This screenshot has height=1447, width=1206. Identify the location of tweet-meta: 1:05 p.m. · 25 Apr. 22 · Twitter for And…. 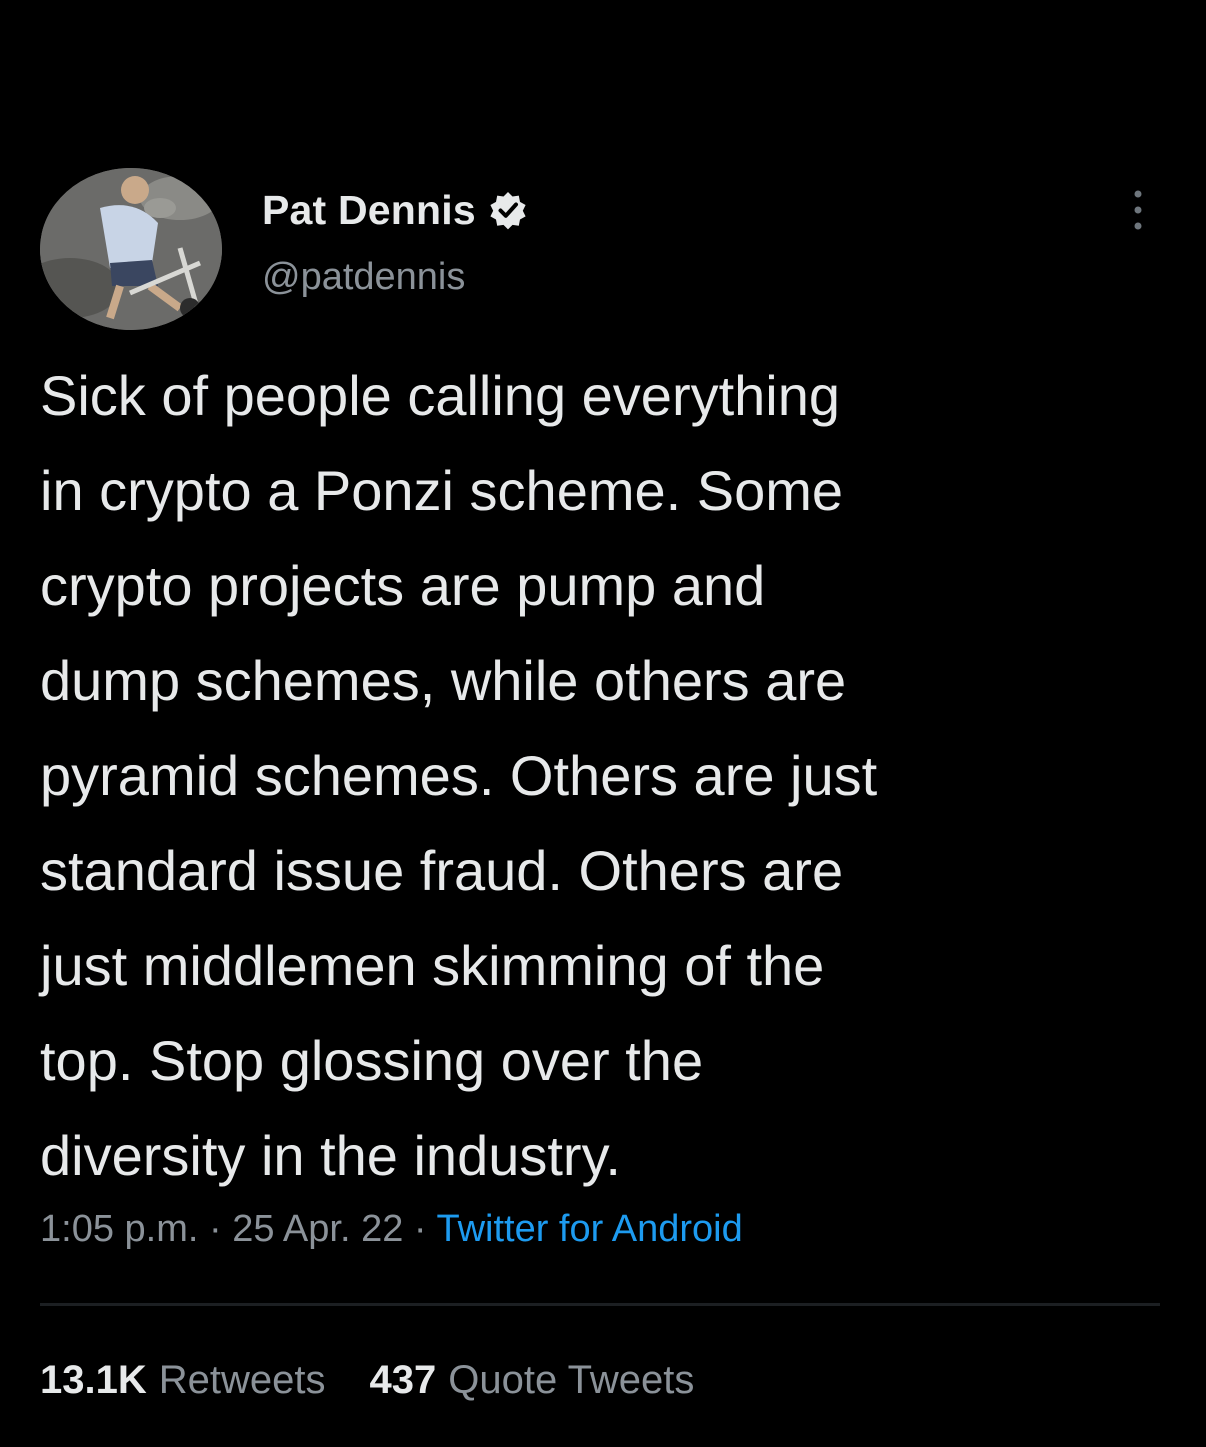
(391, 1229).